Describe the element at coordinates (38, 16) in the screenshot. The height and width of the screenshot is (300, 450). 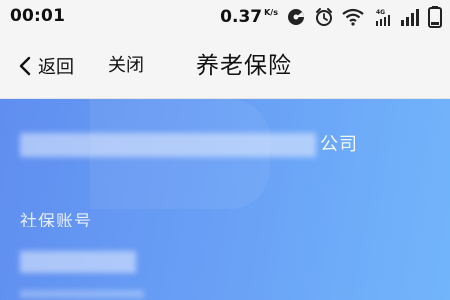
I see `status-time: 00:01` at that location.